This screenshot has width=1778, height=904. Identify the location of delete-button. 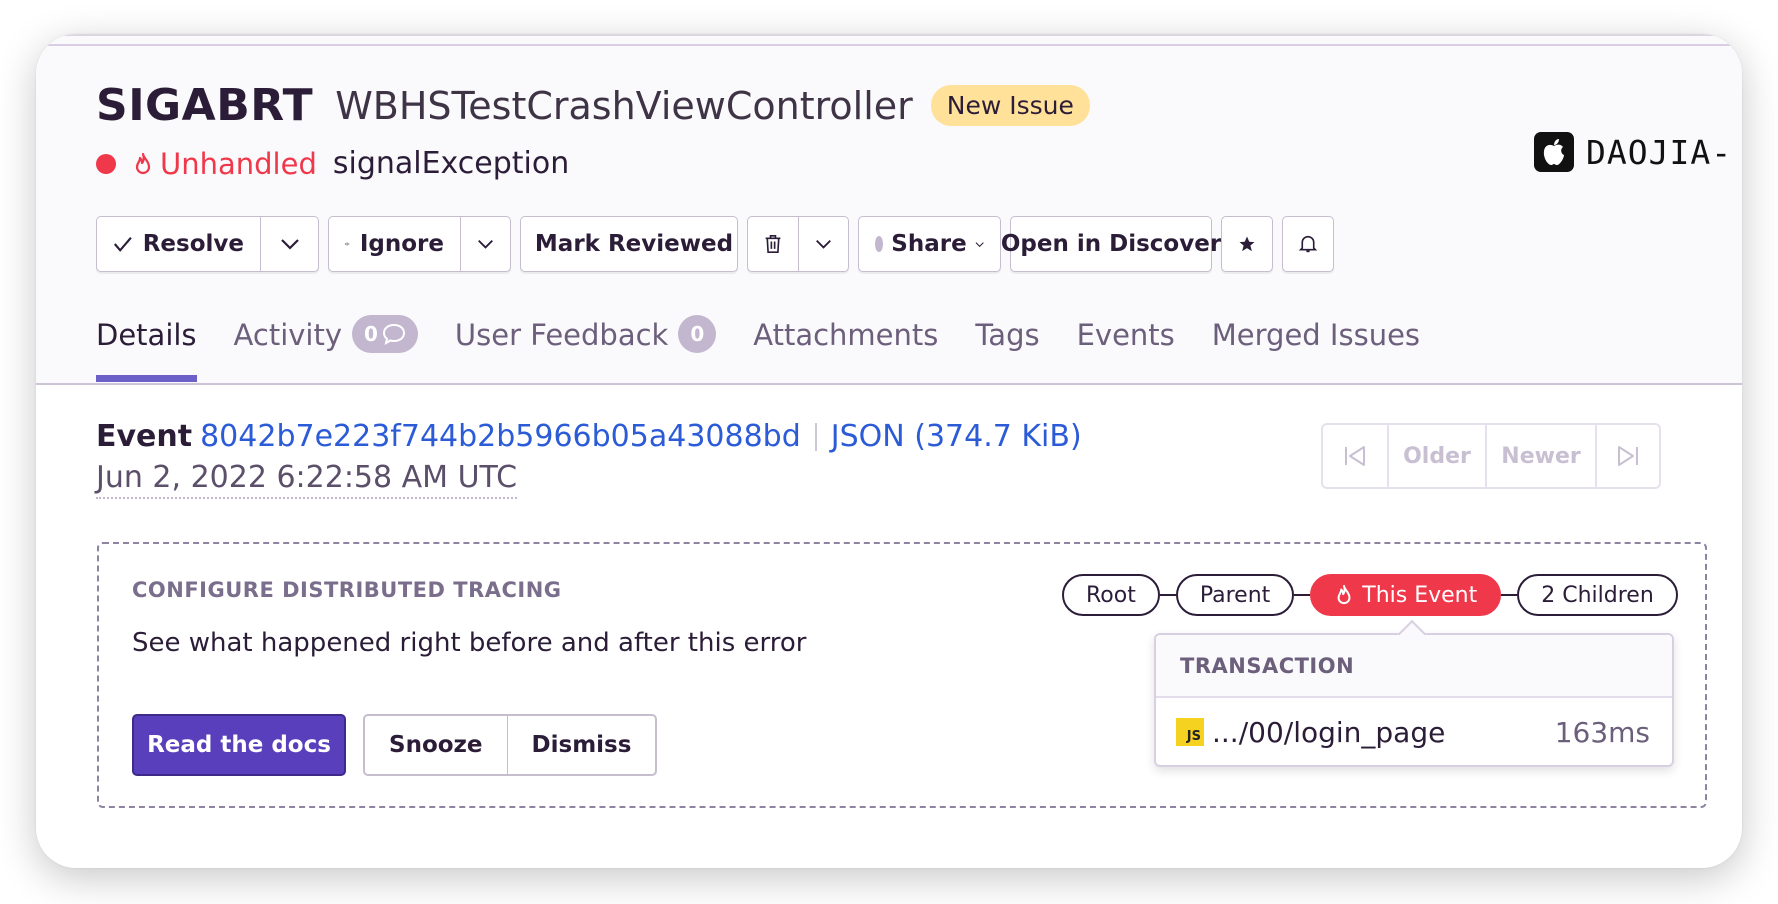
(773, 244).